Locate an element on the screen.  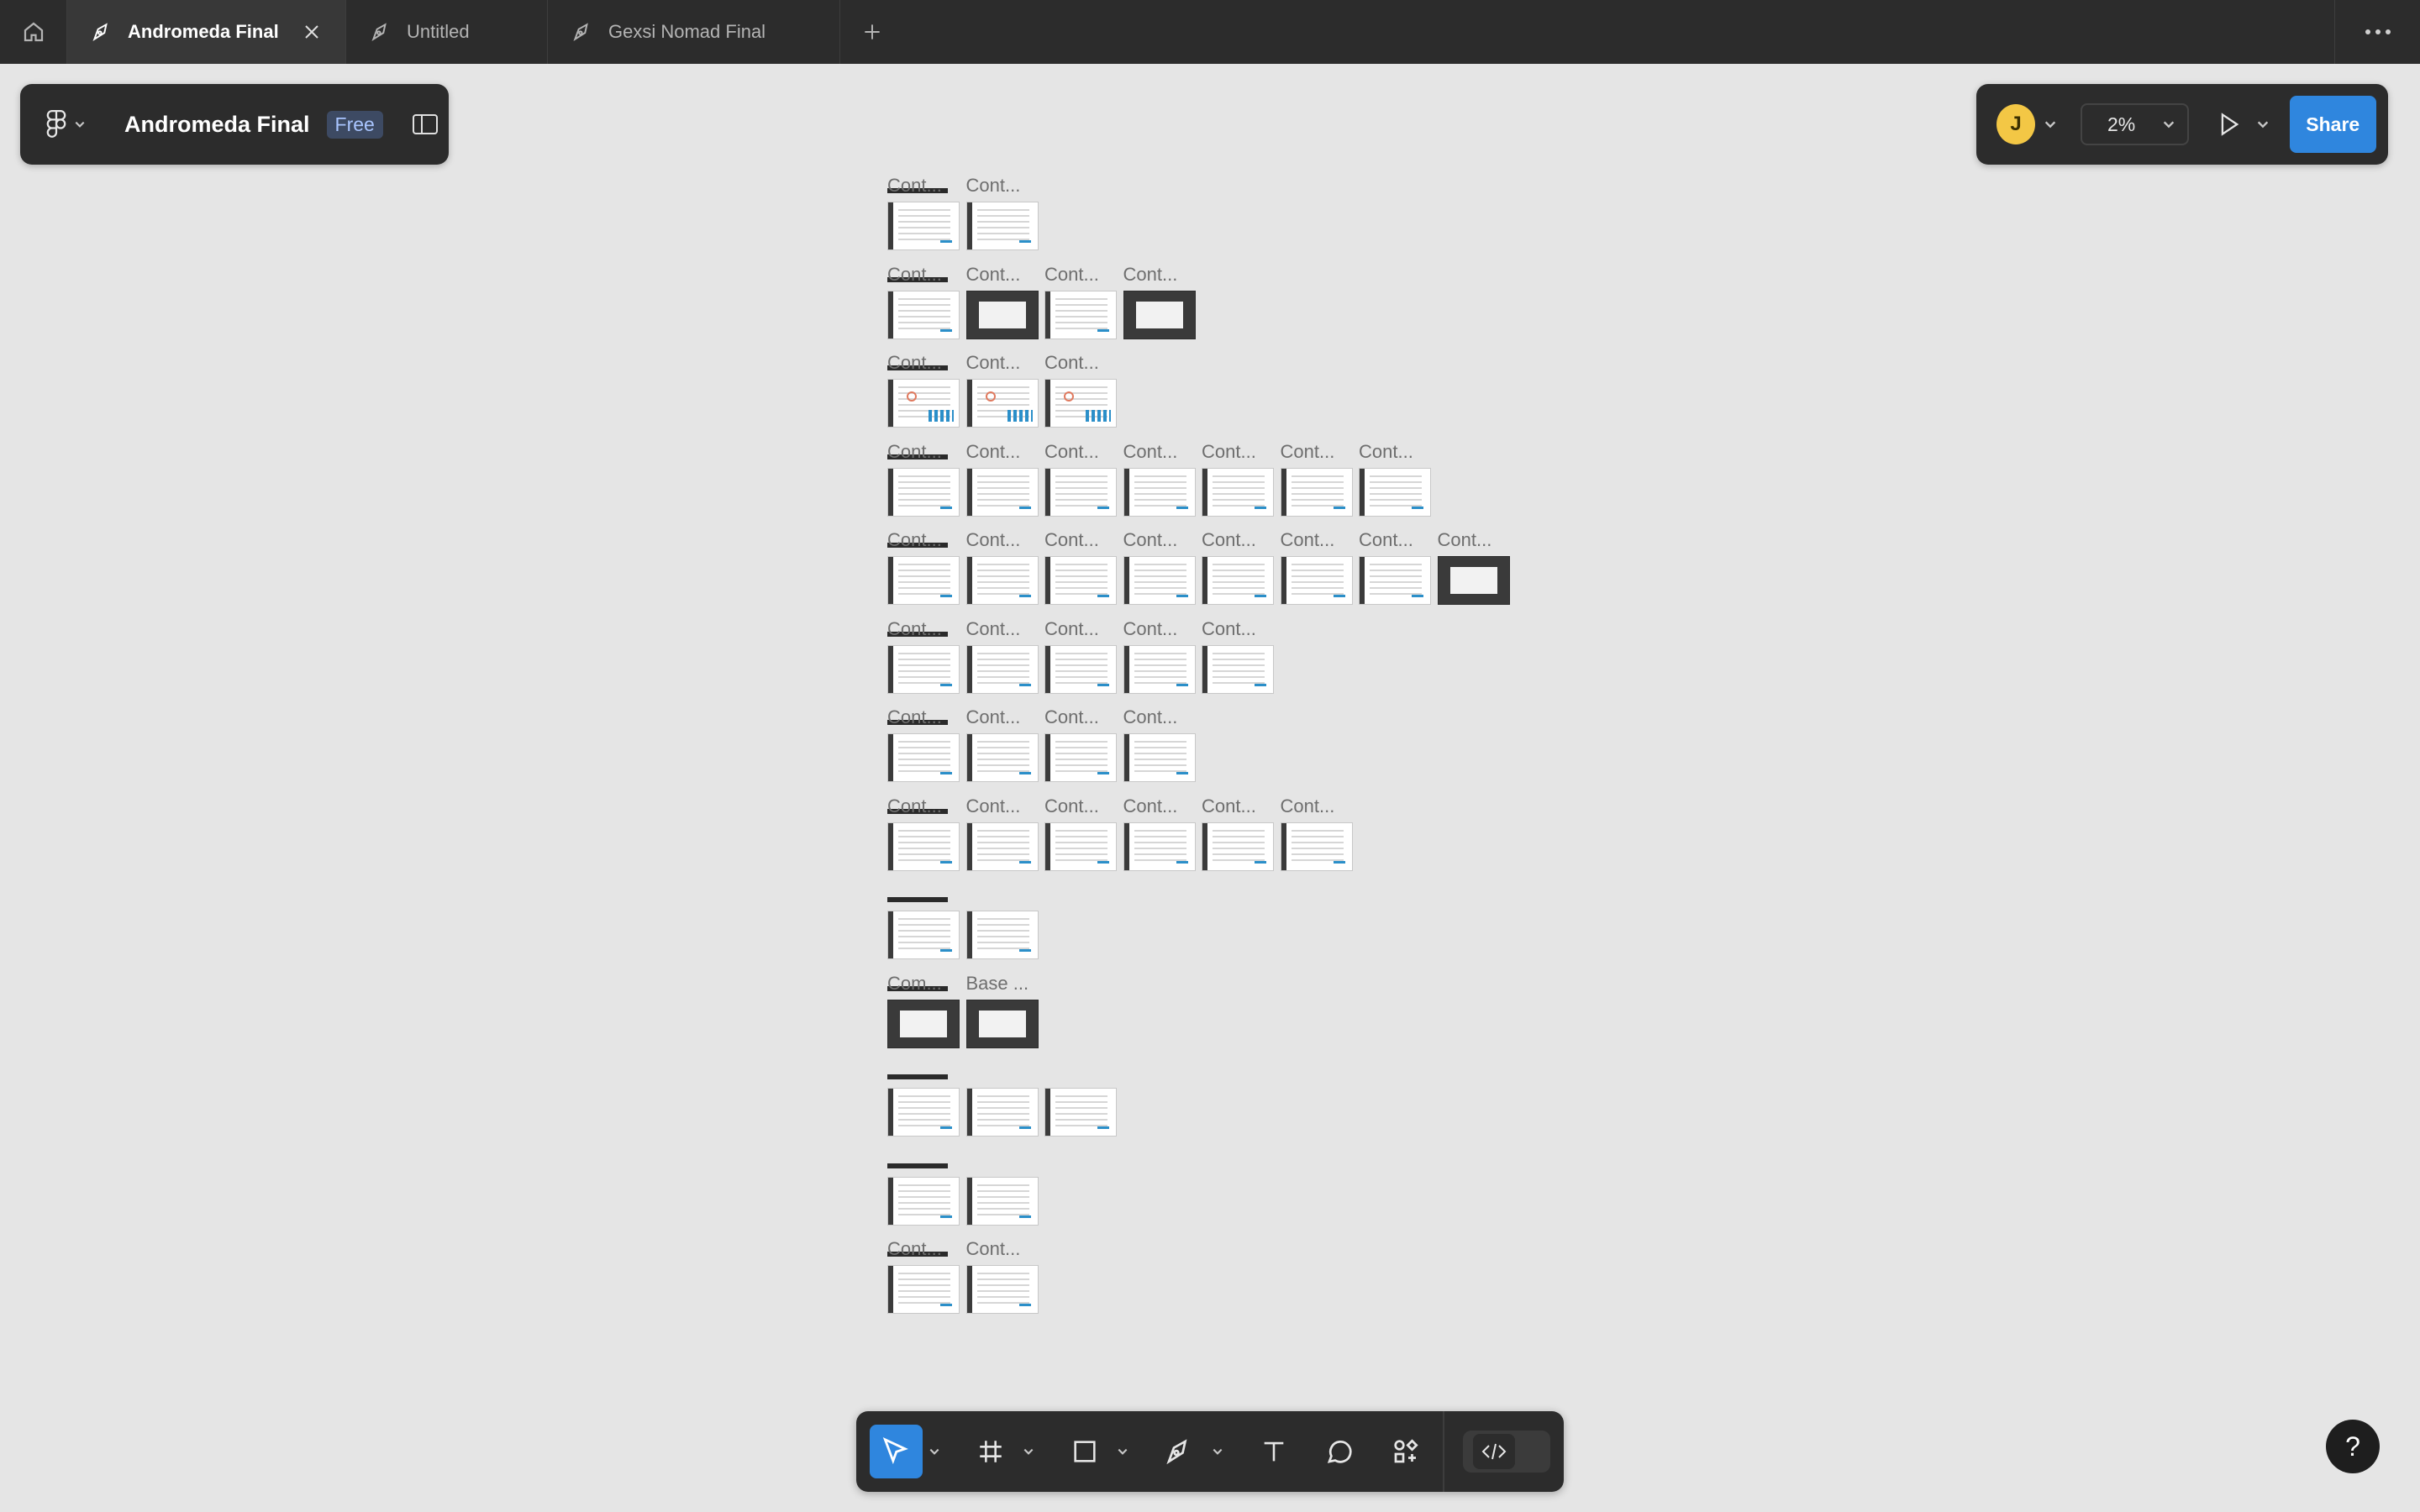
frame-tool-menu is located at coordinates (1028, 1451).